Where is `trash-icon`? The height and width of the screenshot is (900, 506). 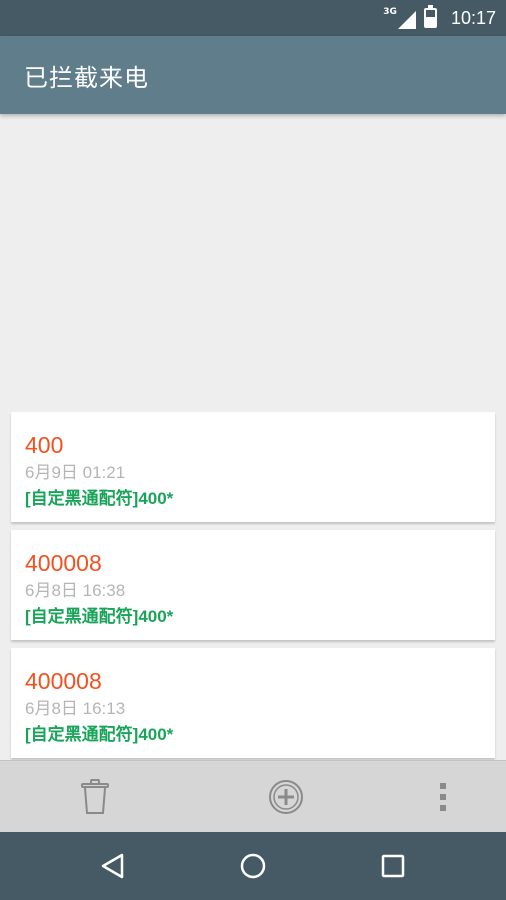 trash-icon is located at coordinates (95, 796).